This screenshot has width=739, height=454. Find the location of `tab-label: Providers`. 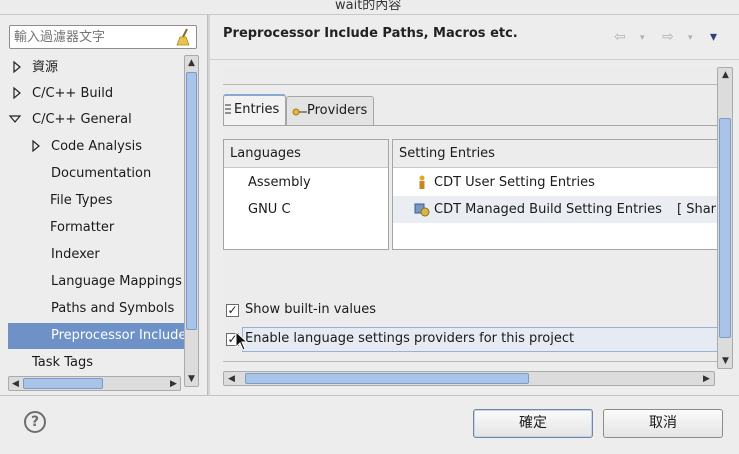

tab-label: Providers is located at coordinates (337, 110).